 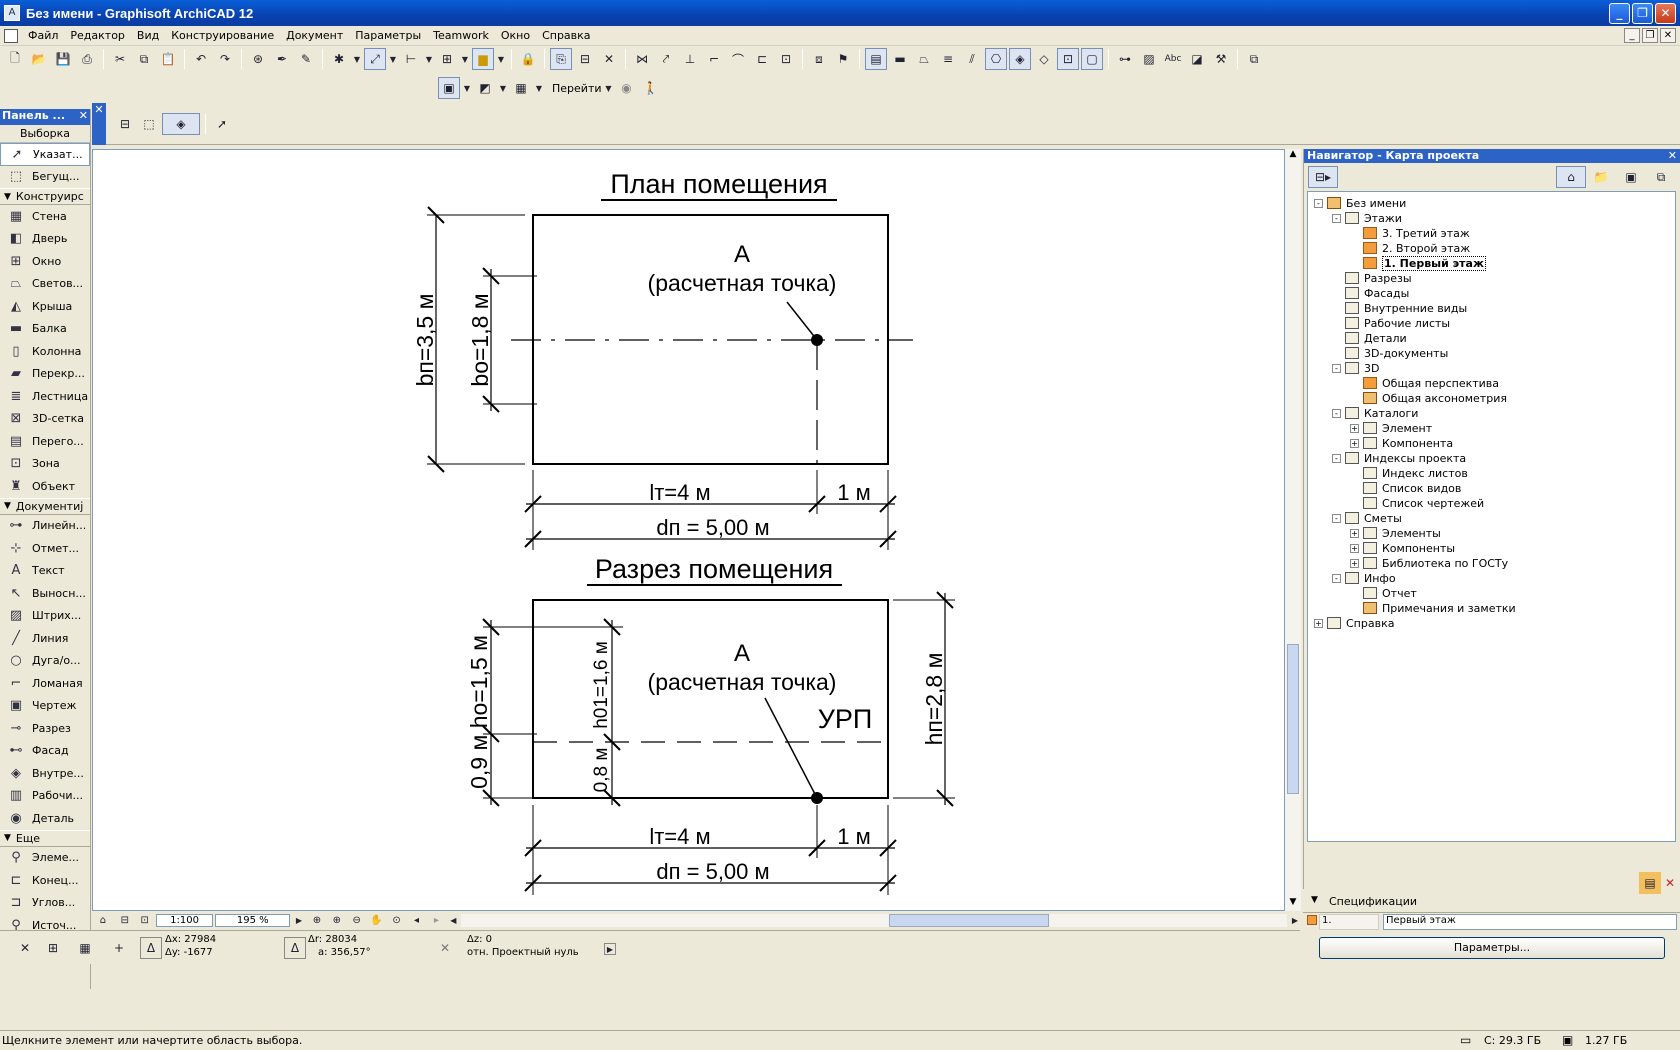 What do you see at coordinates (1197, 59) in the screenshot?
I see `camera-icon: ◪` at bounding box center [1197, 59].